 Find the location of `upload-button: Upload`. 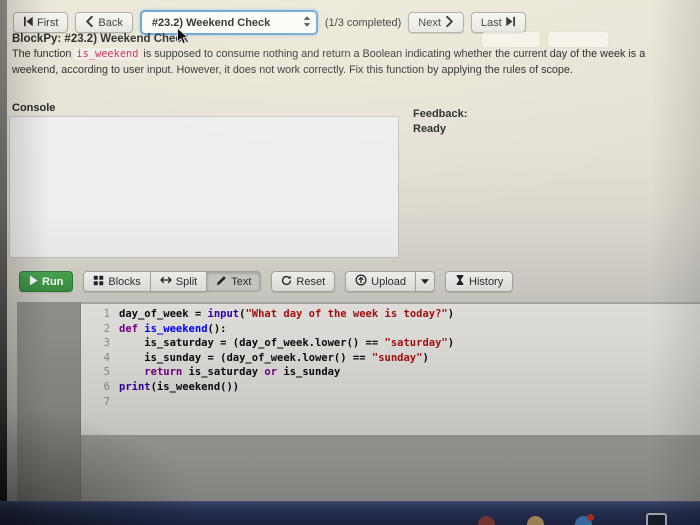

upload-button: Upload is located at coordinates (380, 281).